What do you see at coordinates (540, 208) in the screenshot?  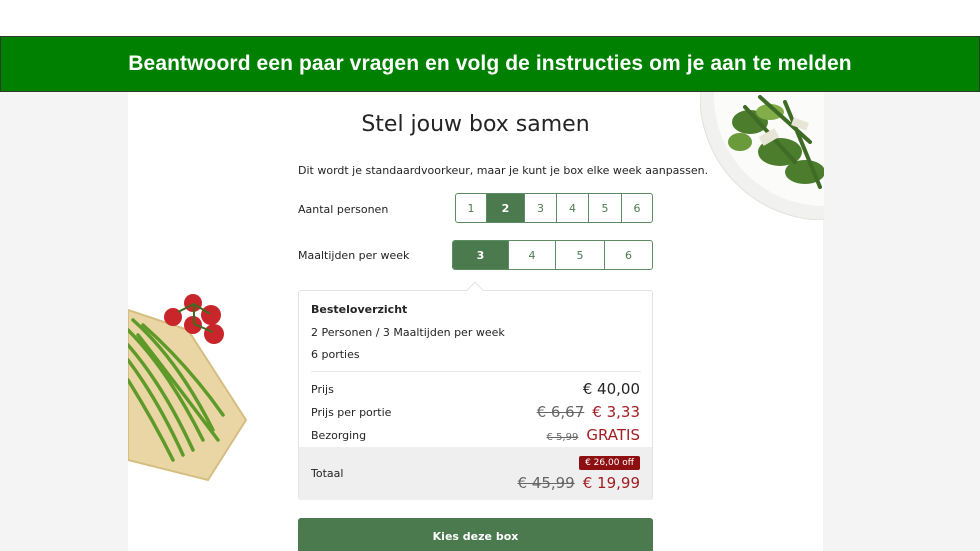 I see `persons-option-3: 3` at bounding box center [540, 208].